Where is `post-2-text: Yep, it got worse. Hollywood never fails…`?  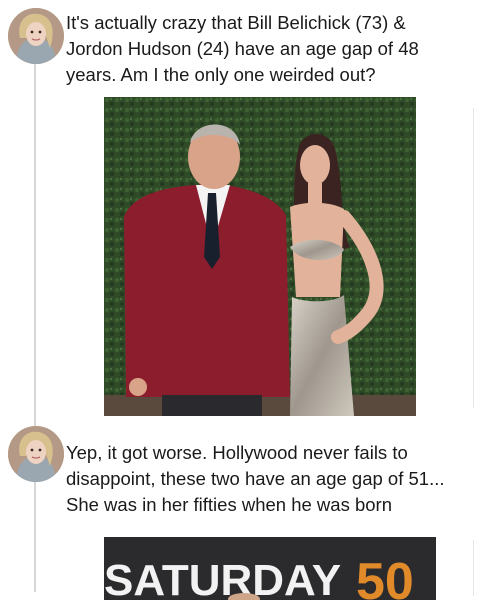 post-2-text: Yep, it got worse. Hollywood never fails… is located at coordinates (255, 478).